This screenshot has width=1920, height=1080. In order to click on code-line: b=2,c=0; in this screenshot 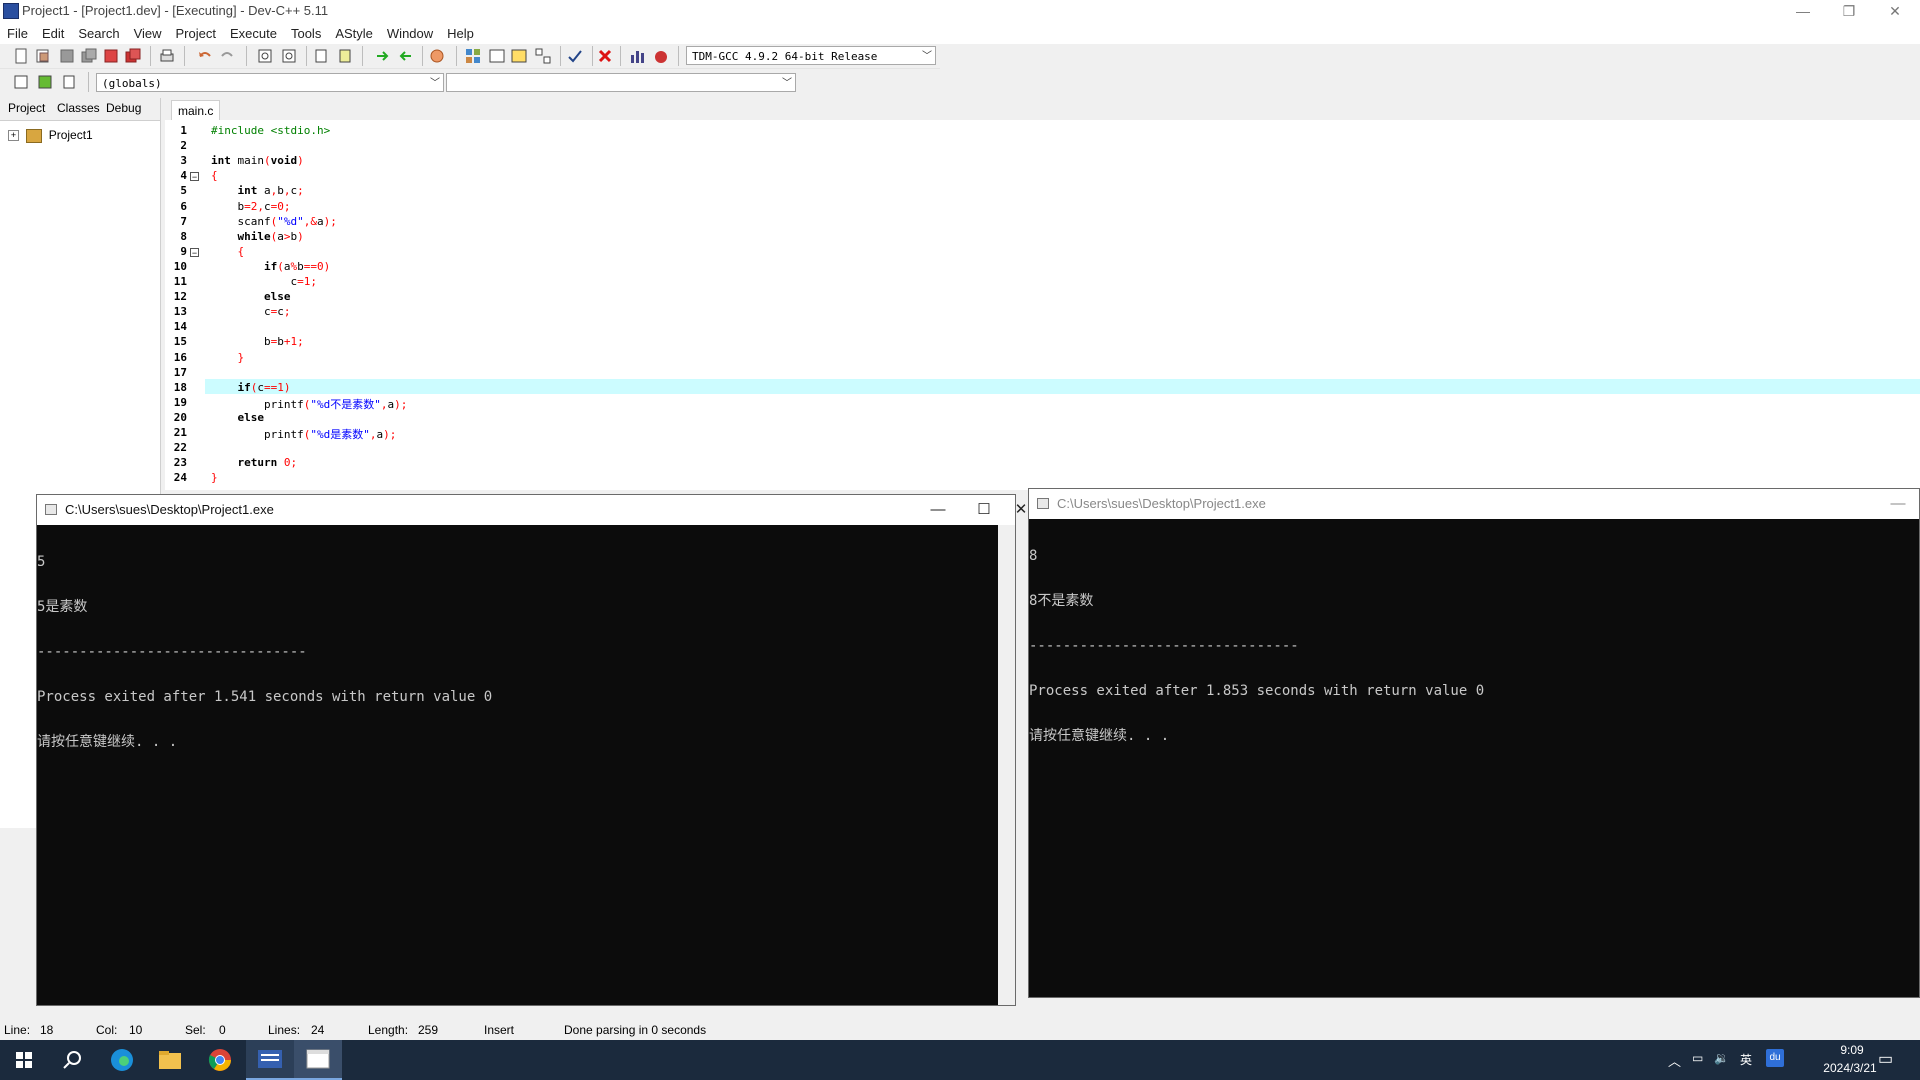, I will do `click(250, 206)`.